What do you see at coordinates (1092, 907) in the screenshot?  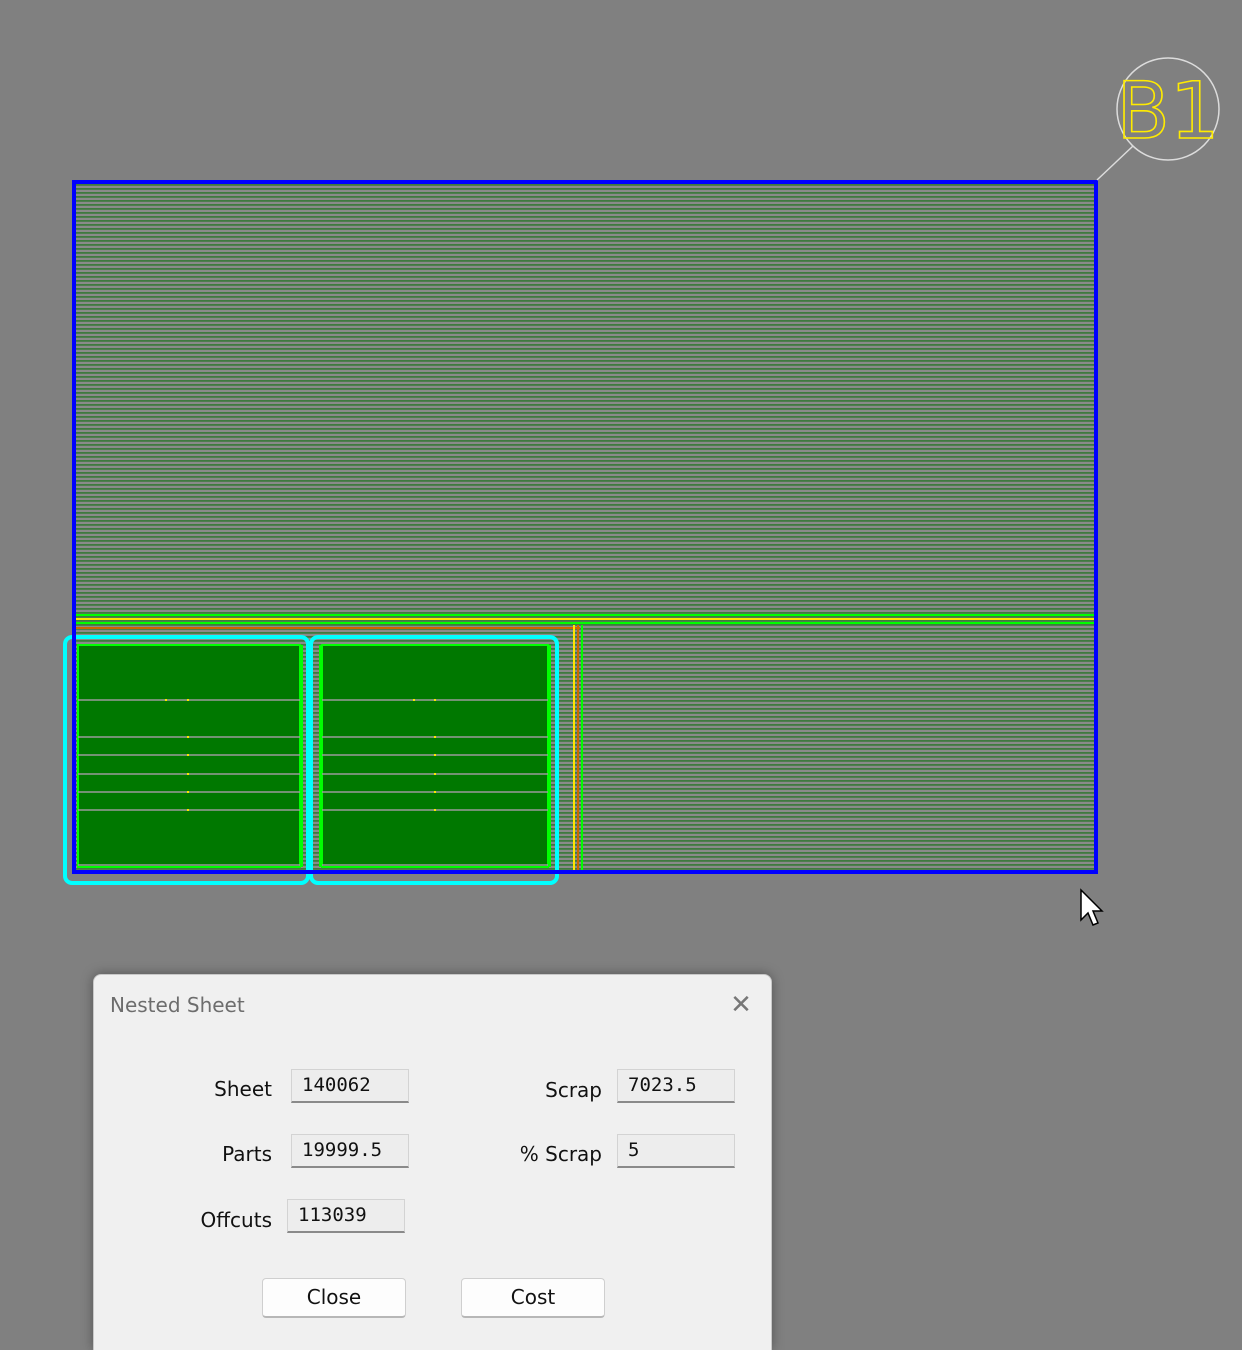 I see `arrow-cursor-icon` at bounding box center [1092, 907].